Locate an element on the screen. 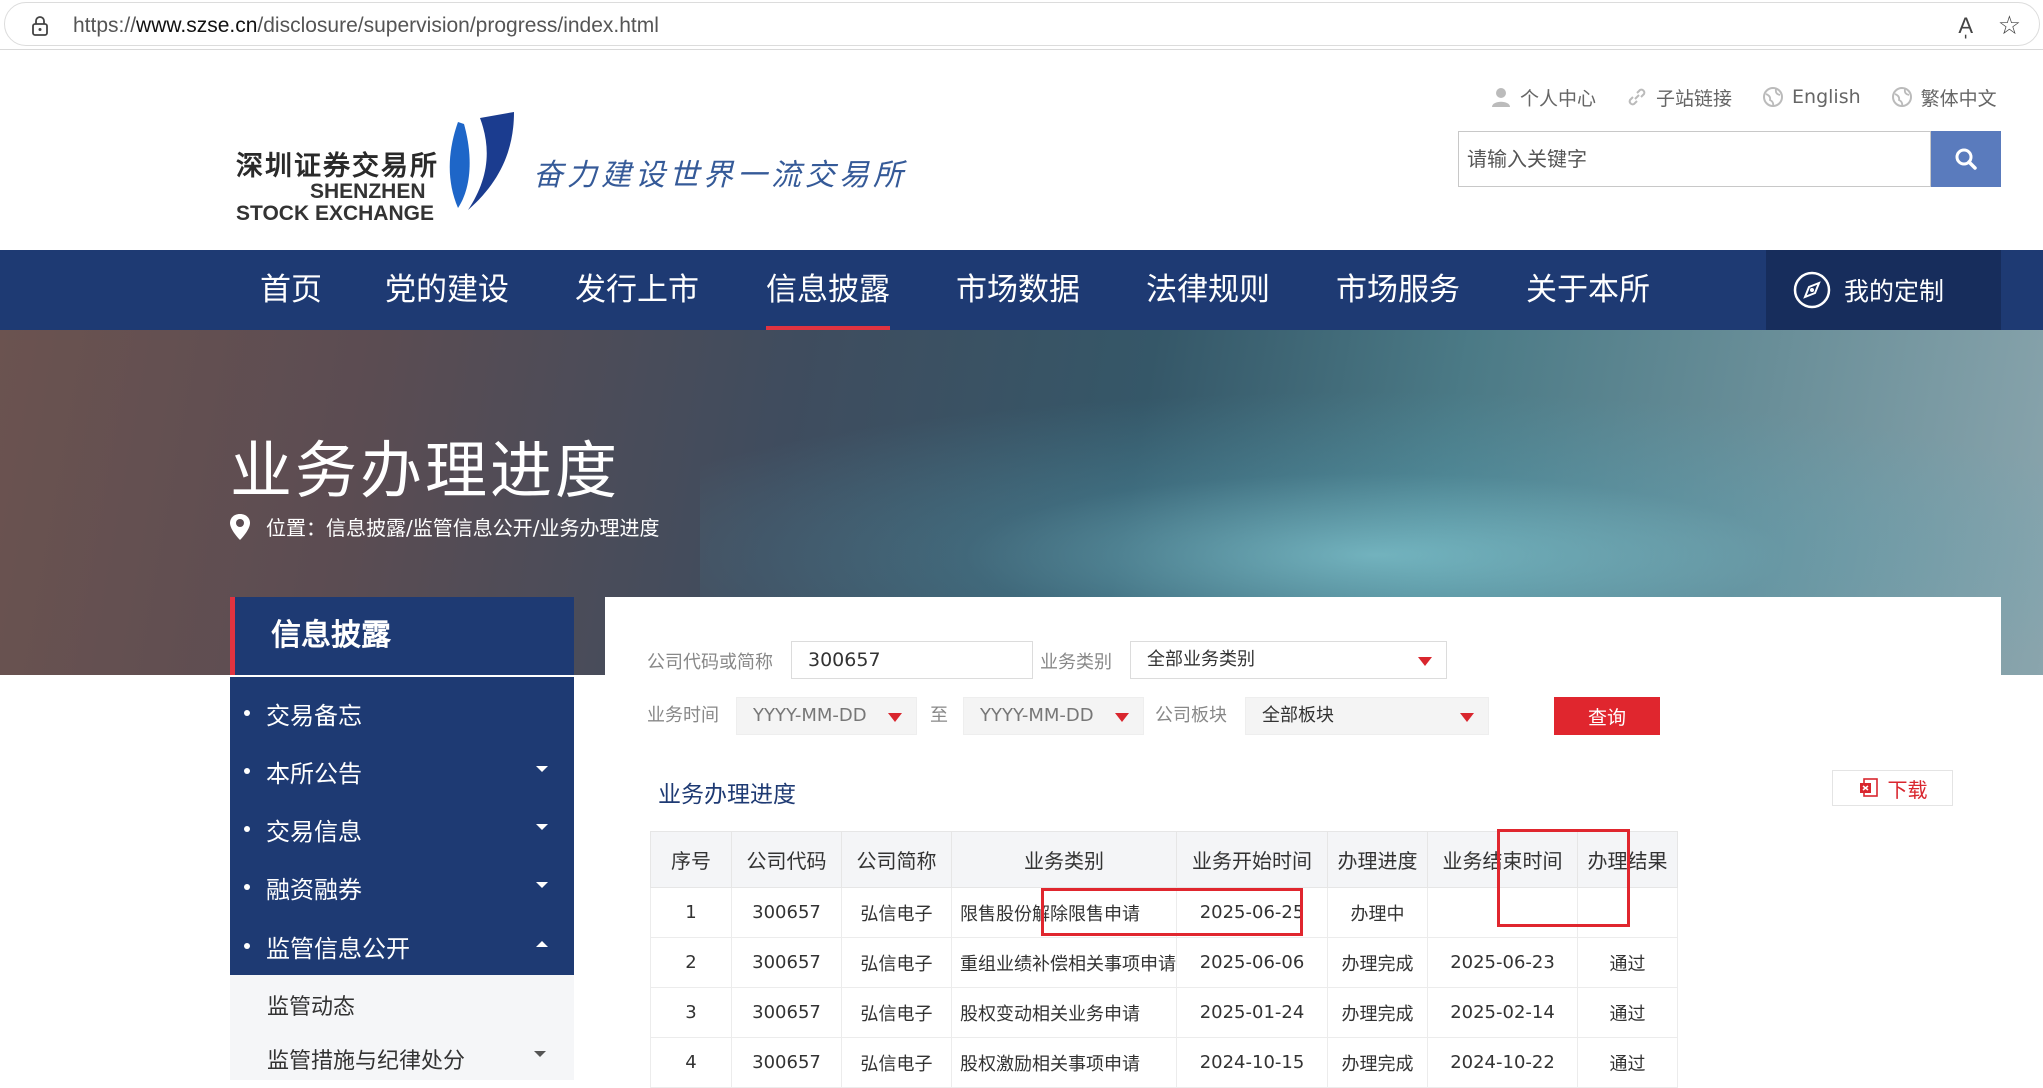 The width and height of the screenshot is (2043, 1088). logo-english-line1: SHENZHEN is located at coordinates (368, 191).